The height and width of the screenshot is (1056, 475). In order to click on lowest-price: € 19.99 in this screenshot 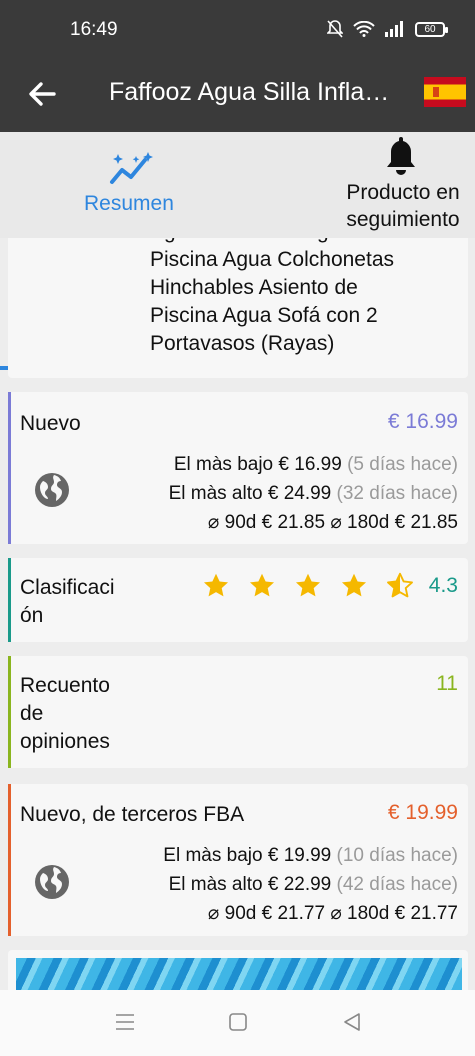, I will do `click(299, 855)`.